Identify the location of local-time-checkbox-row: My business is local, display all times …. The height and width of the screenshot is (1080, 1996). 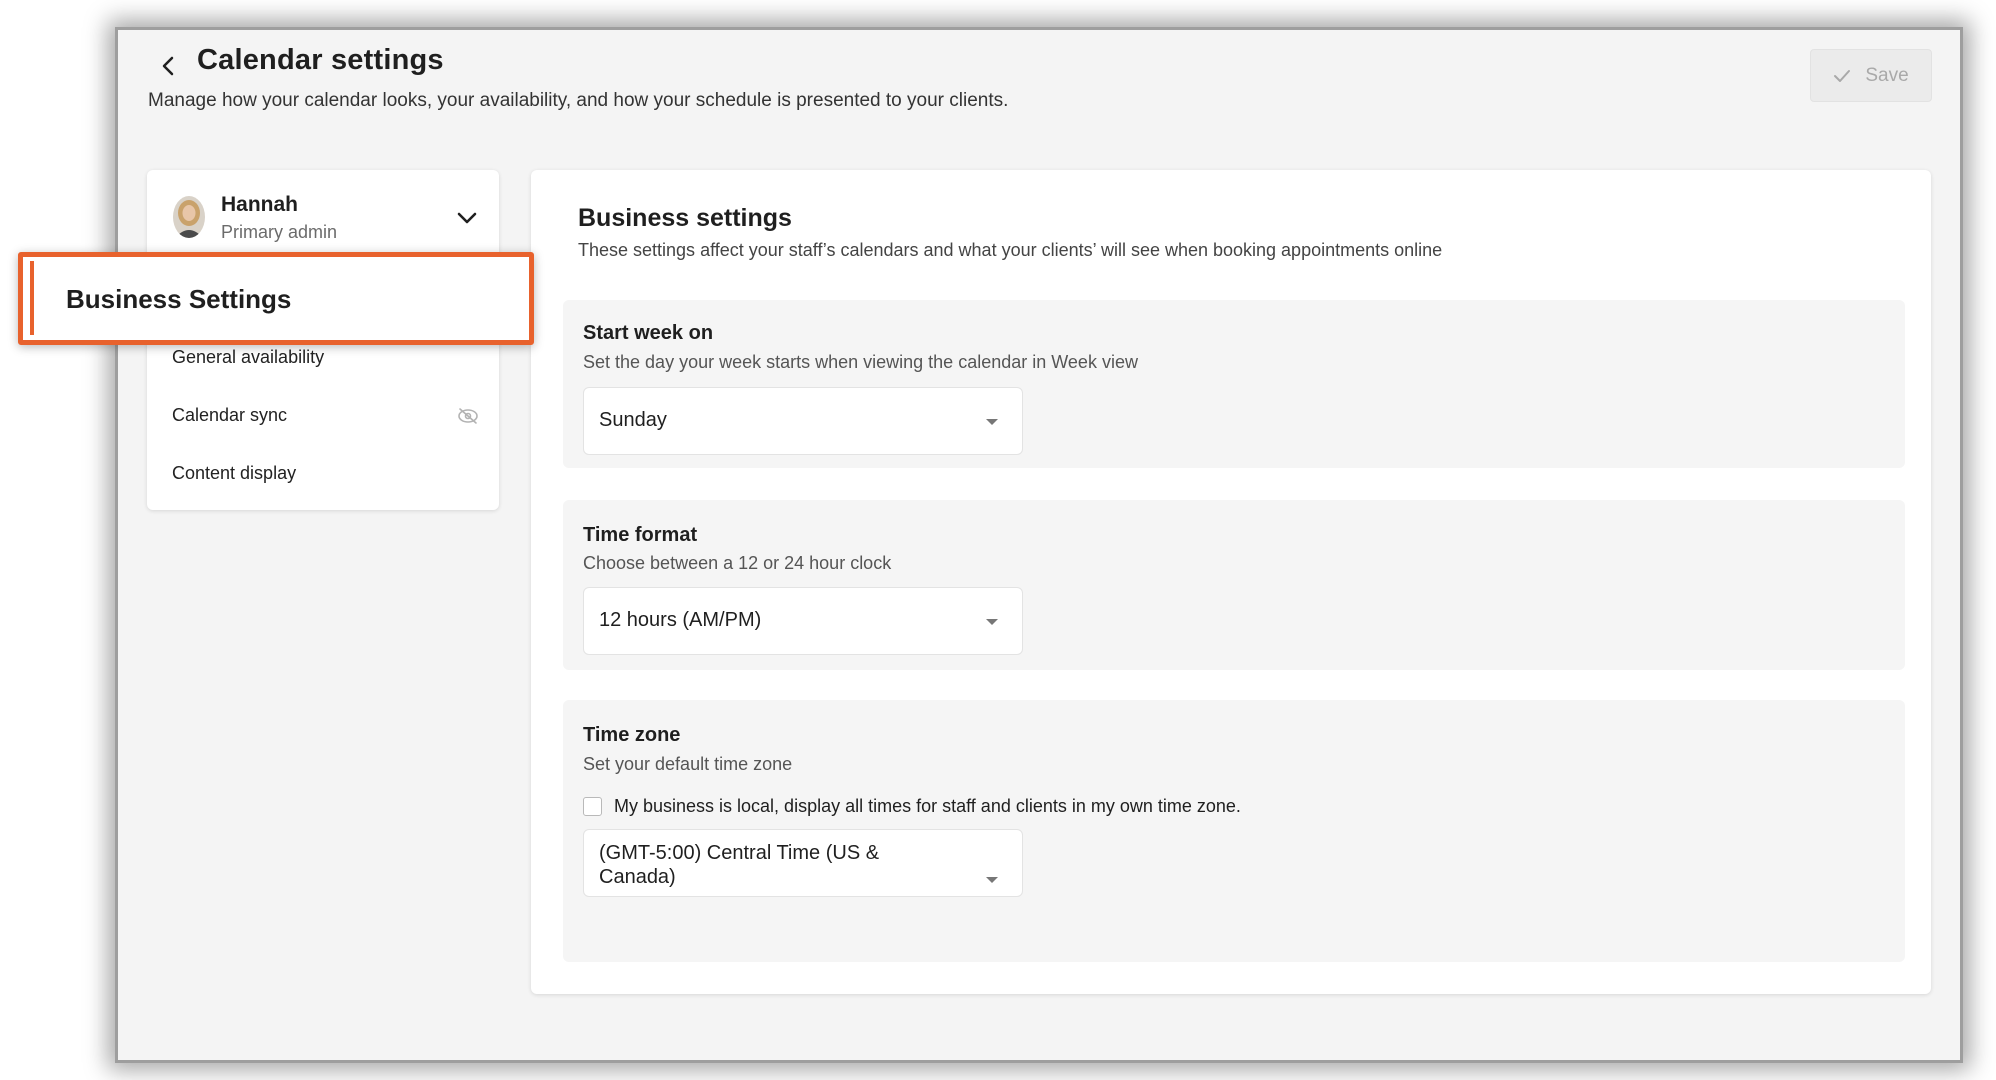
(912, 806).